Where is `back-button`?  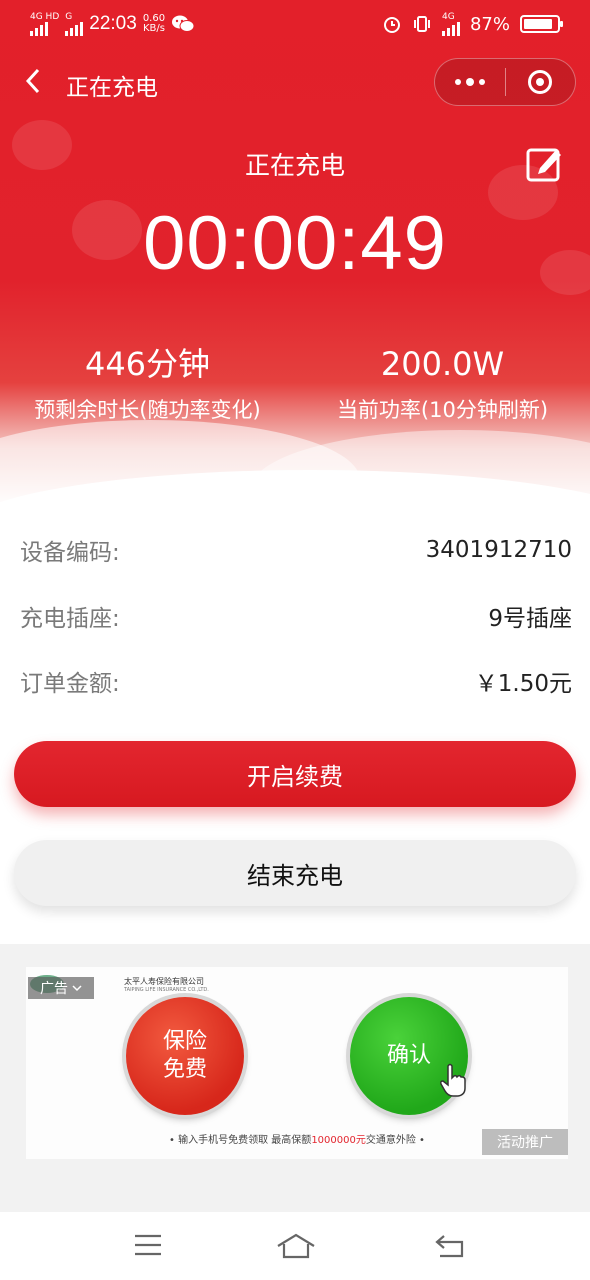 back-button is located at coordinates (32, 84).